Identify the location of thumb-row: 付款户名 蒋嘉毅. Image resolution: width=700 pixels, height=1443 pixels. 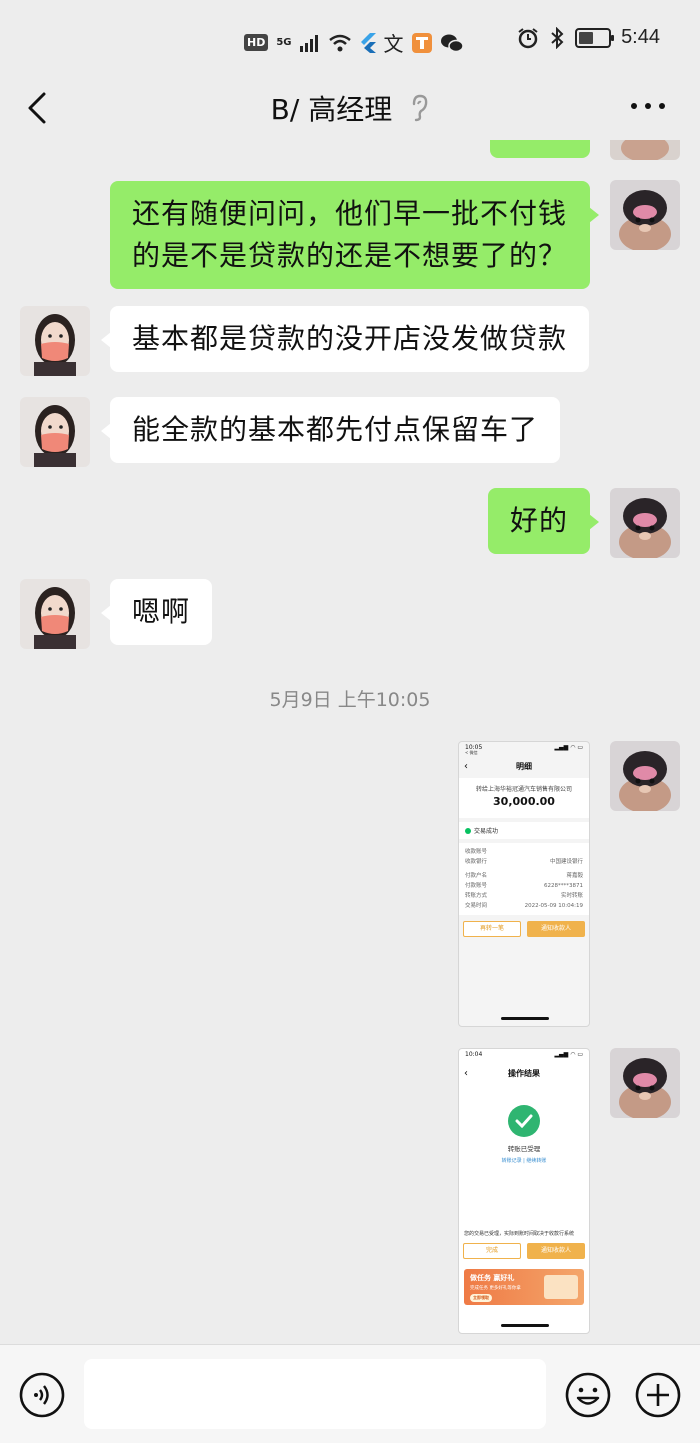
(524, 876).